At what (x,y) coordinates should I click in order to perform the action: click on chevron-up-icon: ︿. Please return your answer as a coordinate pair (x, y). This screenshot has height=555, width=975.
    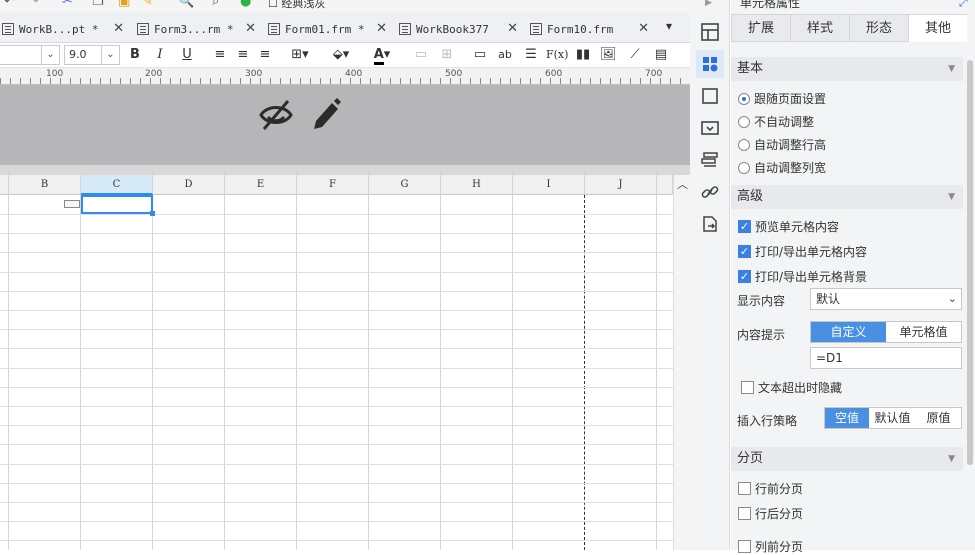
    Looking at the image, I should click on (682, 184).